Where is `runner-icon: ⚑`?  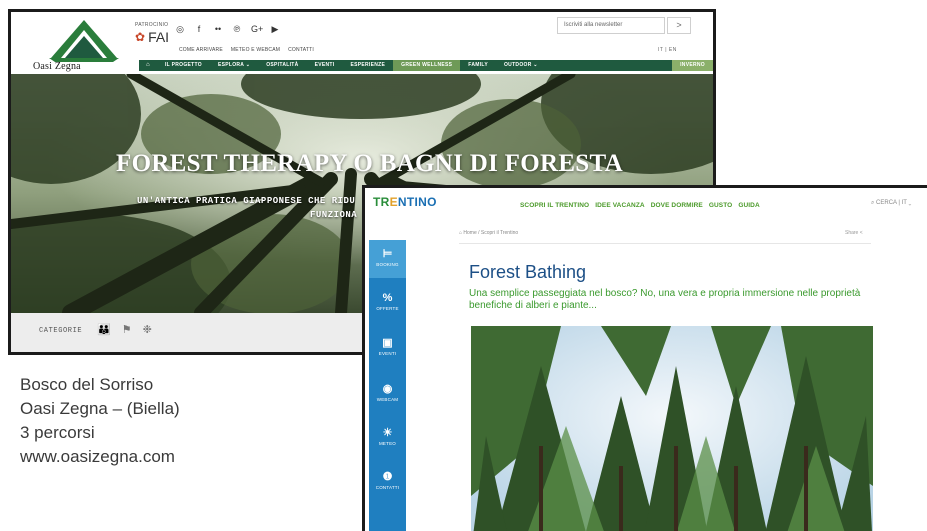
runner-icon: ⚑ is located at coordinates (127, 329).